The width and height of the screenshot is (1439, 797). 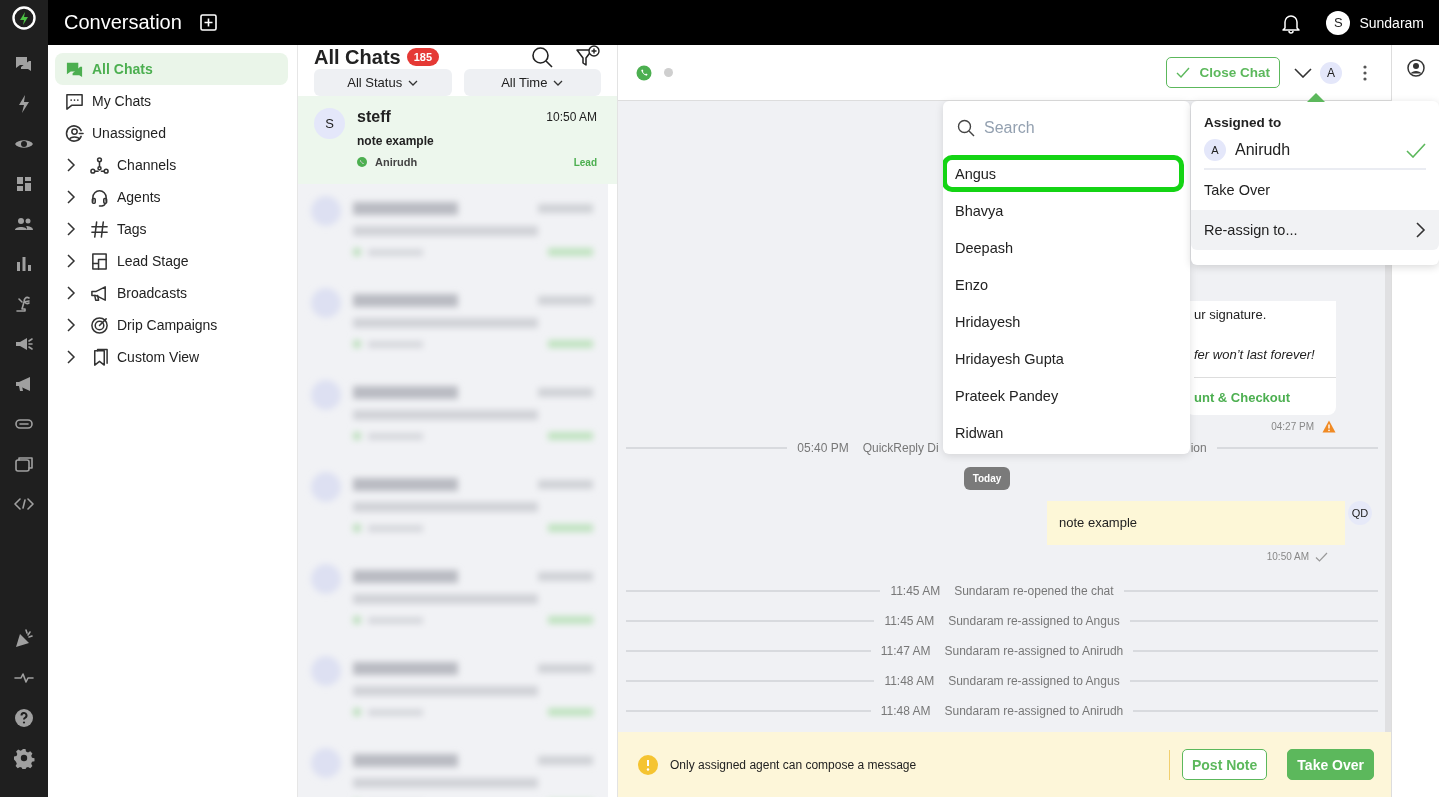 What do you see at coordinates (1360, 513) in the screenshot?
I see `sender-avatar: QD` at bounding box center [1360, 513].